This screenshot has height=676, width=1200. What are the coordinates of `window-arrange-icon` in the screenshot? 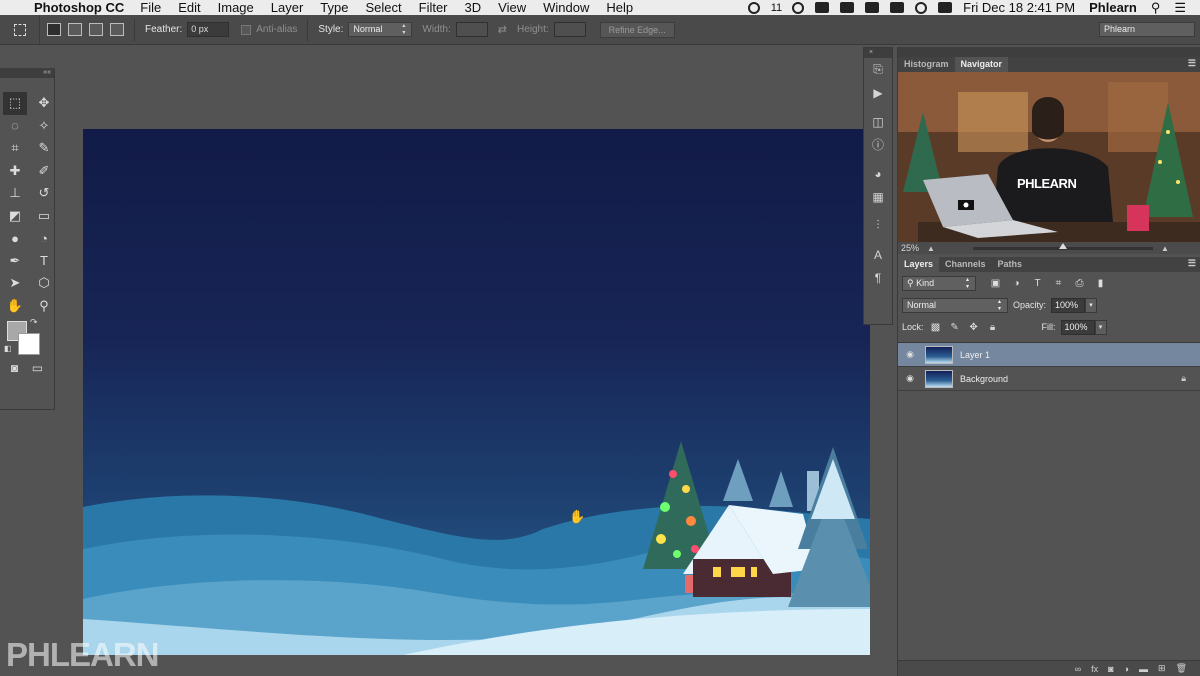 It's located at (847, 7).